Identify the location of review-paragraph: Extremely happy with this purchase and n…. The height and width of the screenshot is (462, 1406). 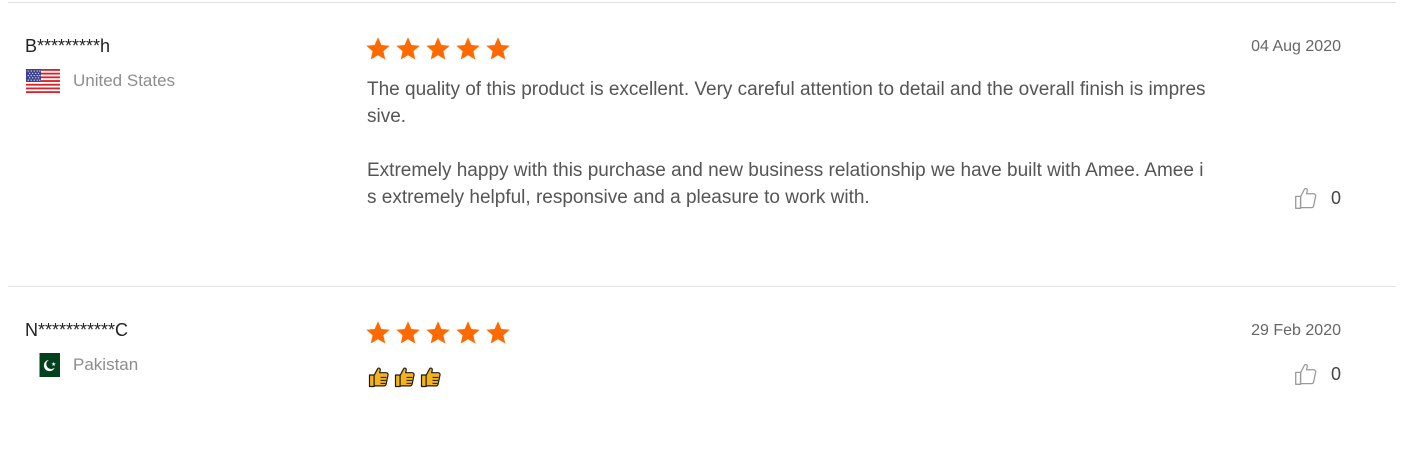
(785, 184).